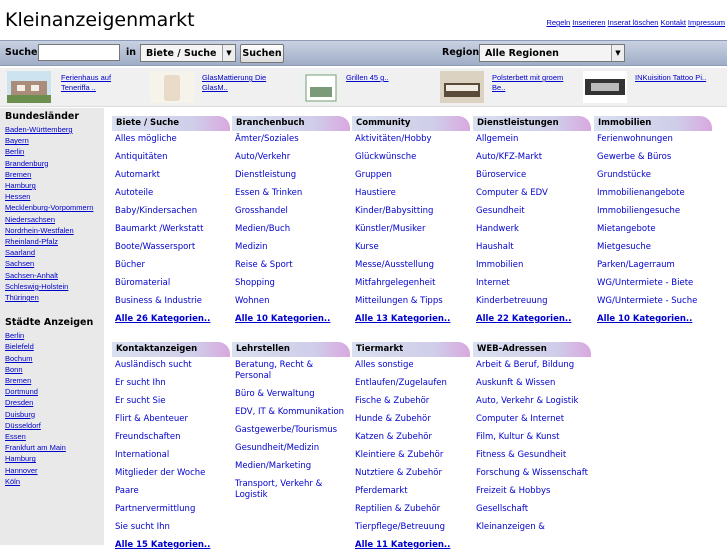 This screenshot has height=550, width=727. I want to click on category-link: International, so click(171, 455).